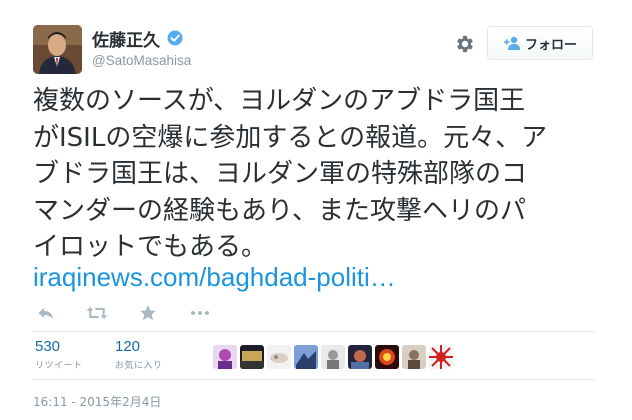 This screenshot has width=632, height=420. I want to click on favorite-stat: 120 お気に入り, so click(139, 354).